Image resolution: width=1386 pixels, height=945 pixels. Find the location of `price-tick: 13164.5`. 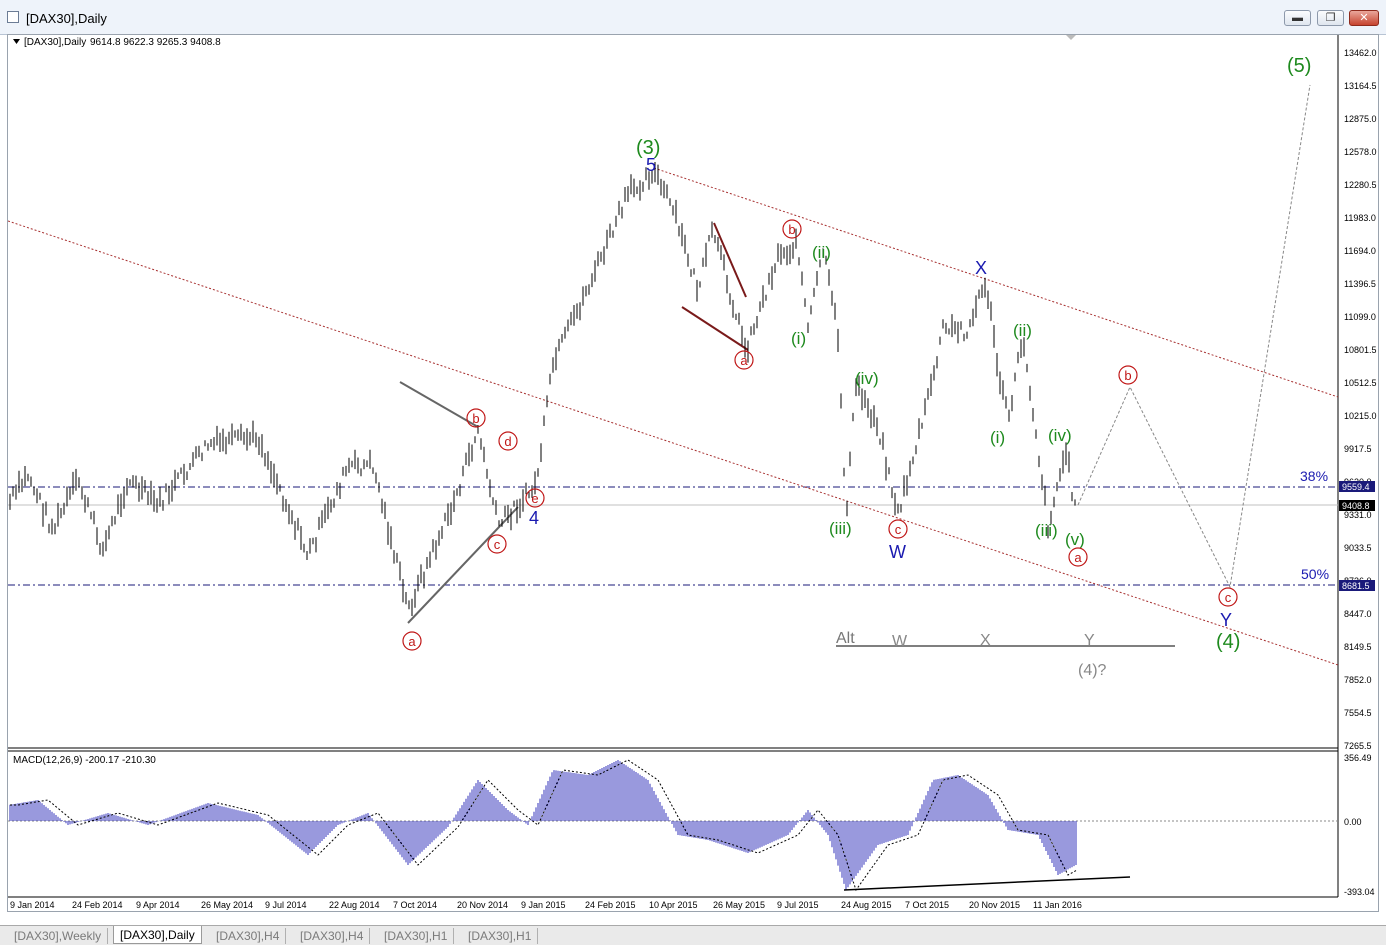

price-tick: 13164.5 is located at coordinates (1360, 86).